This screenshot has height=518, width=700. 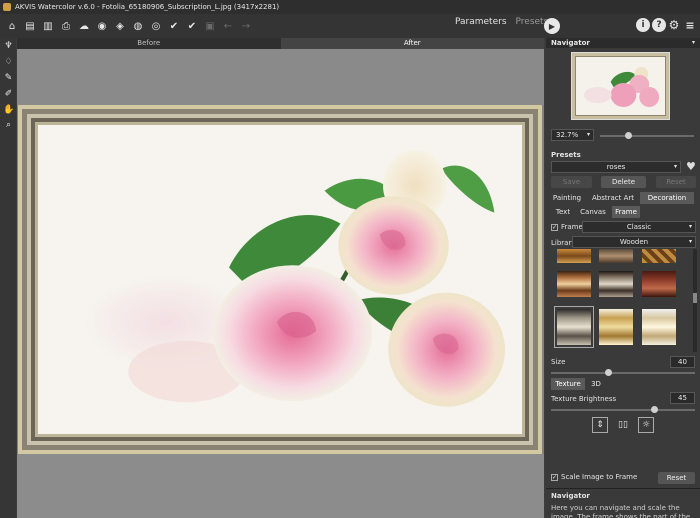 I want to click on scale-to-frame-label: Scale Image to Frame, so click(x=599, y=477).